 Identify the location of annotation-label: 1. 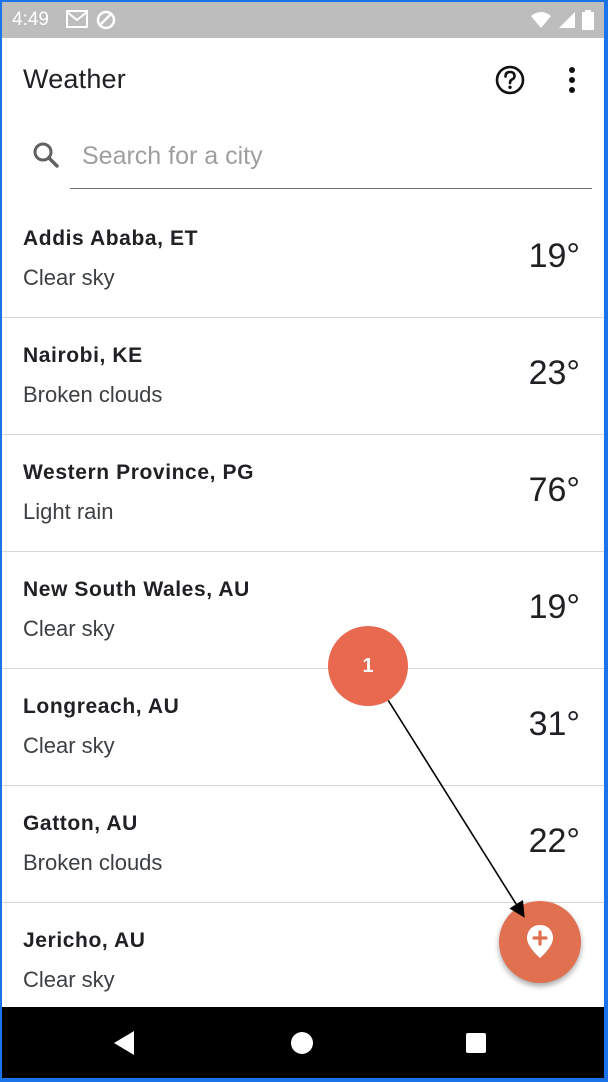
(368, 666).